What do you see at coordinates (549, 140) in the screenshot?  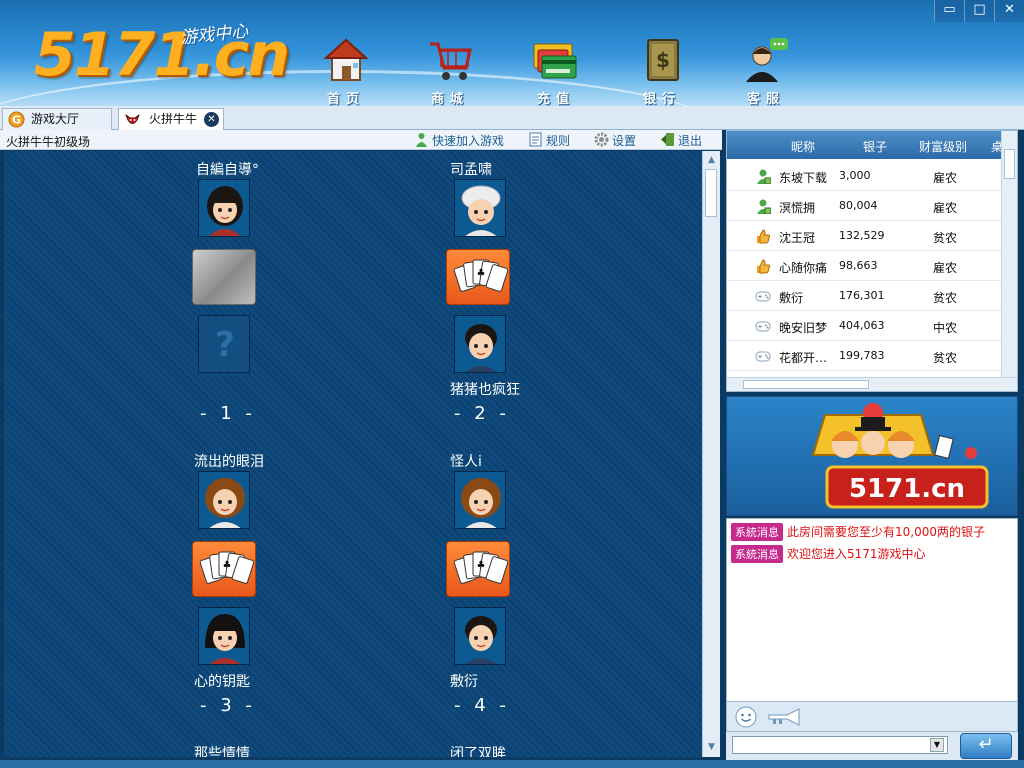 I see `rules-button: 规则` at bounding box center [549, 140].